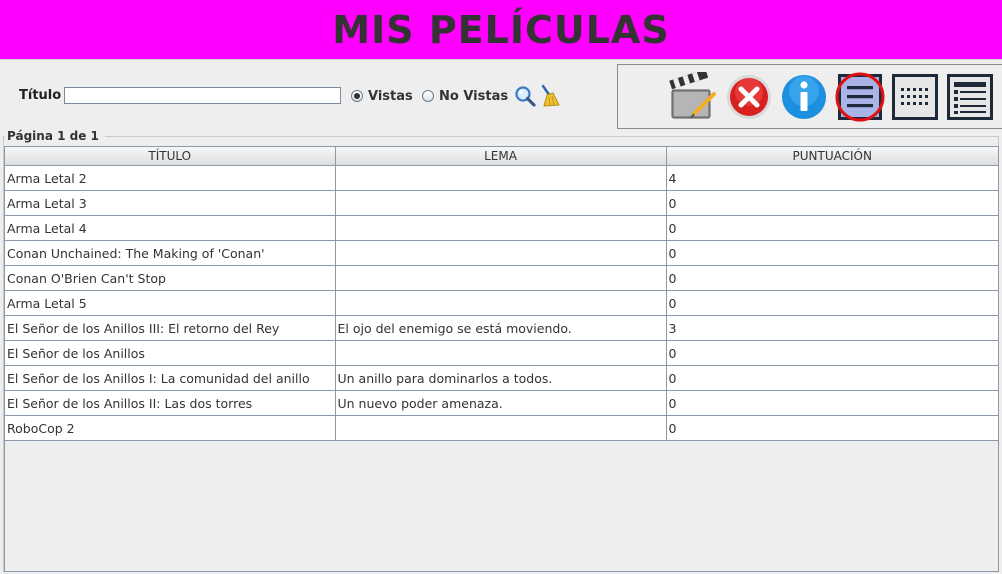  I want to click on grid-view-icon, so click(915, 97).